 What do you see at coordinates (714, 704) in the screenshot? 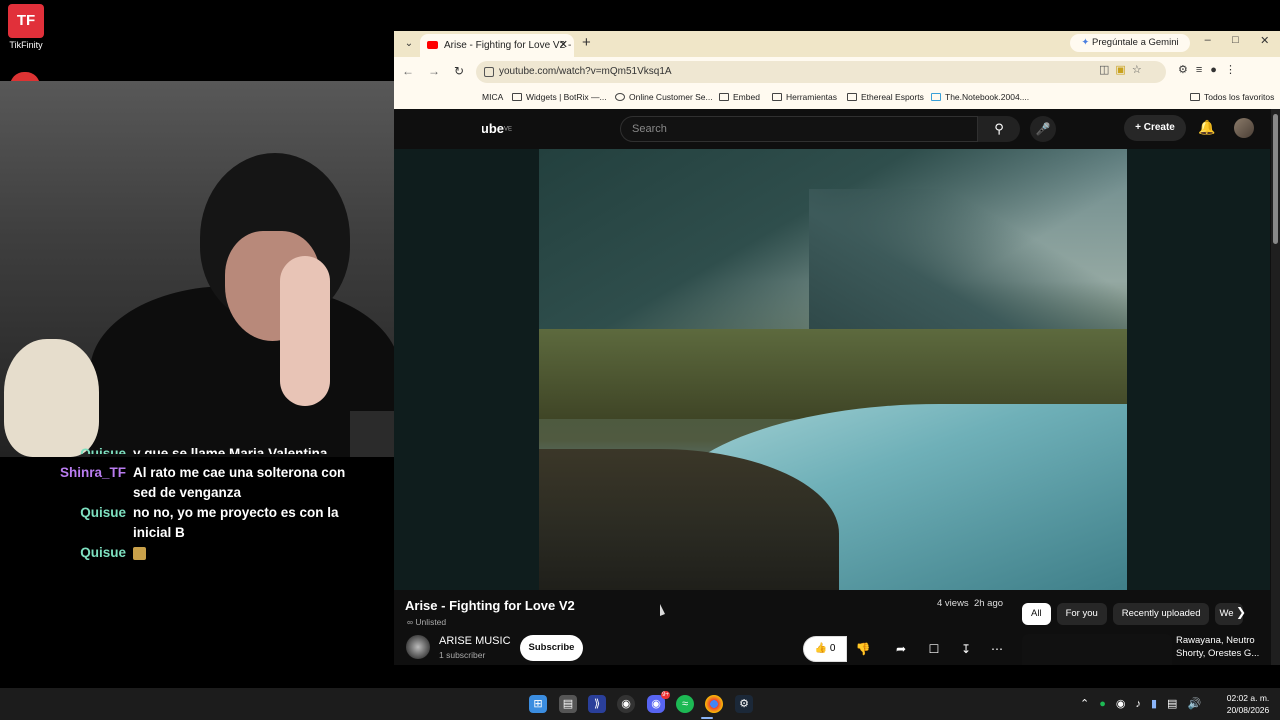
I see `chrome-icon` at bounding box center [714, 704].